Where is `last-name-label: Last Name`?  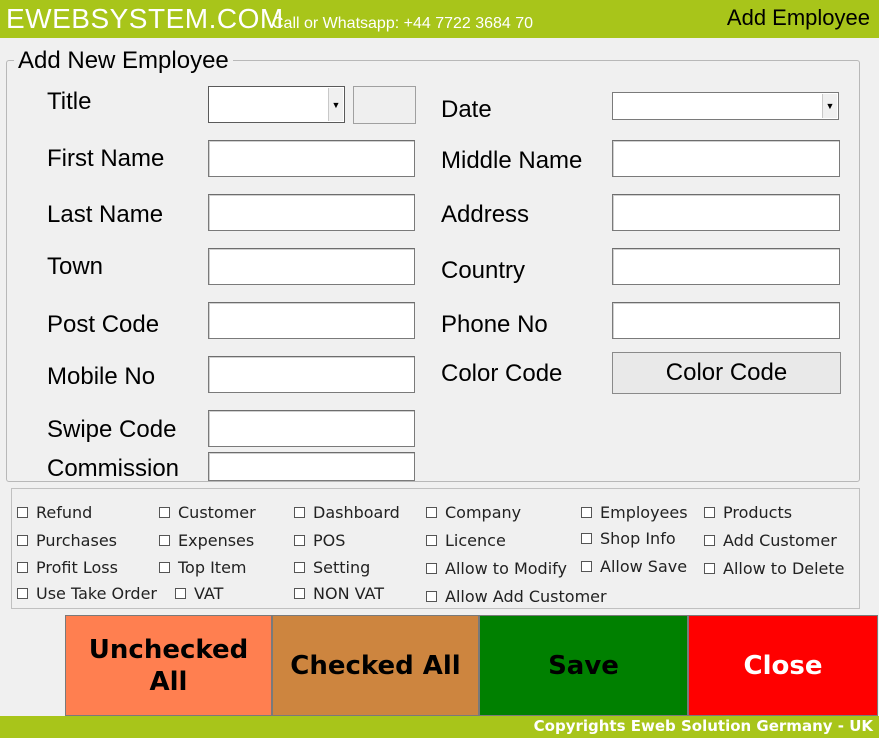 last-name-label: Last Name is located at coordinates (105, 214).